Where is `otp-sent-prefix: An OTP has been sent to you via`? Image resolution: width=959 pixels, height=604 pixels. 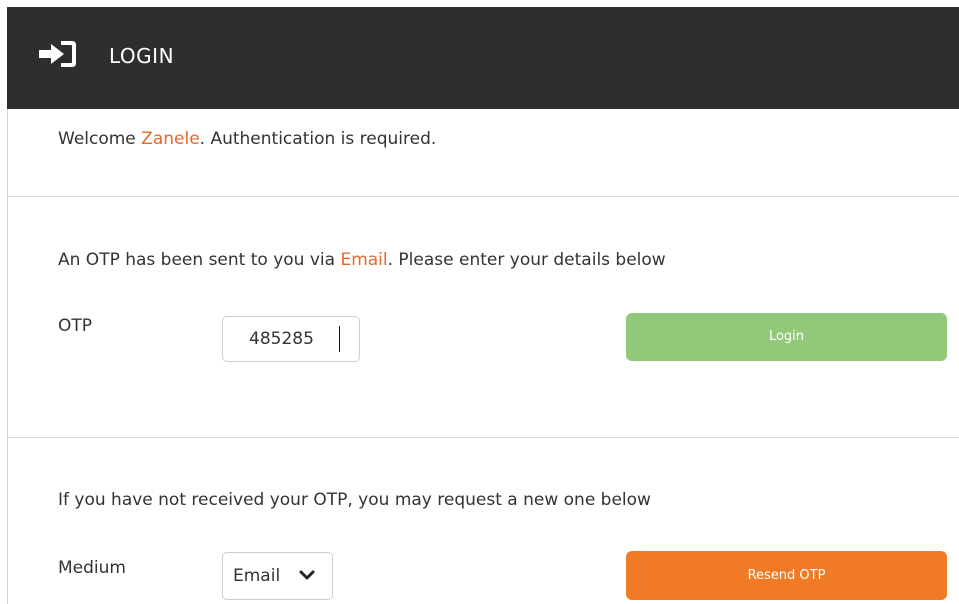
otp-sent-prefix: An OTP has been sent to you via is located at coordinates (199, 260).